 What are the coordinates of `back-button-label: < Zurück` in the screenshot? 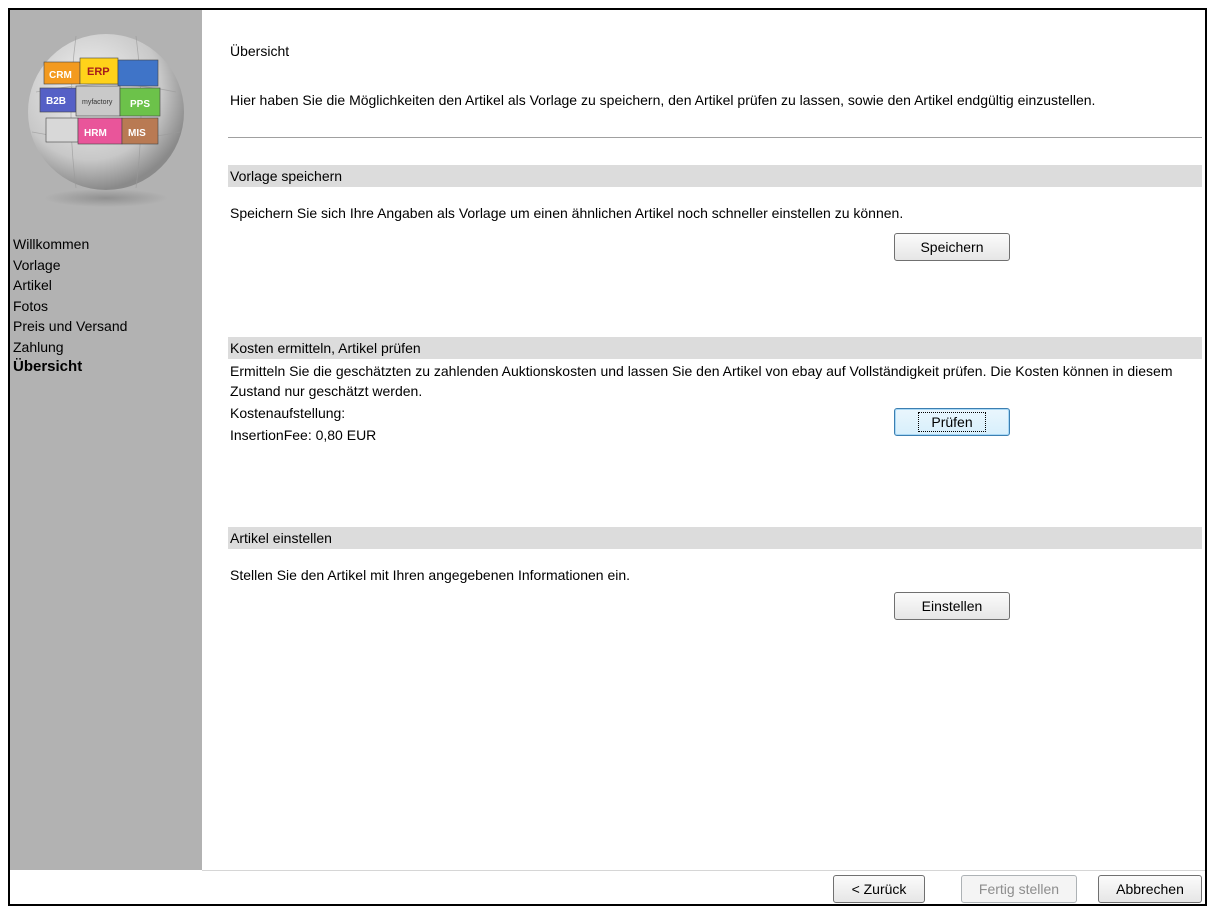 It's located at (879, 889).